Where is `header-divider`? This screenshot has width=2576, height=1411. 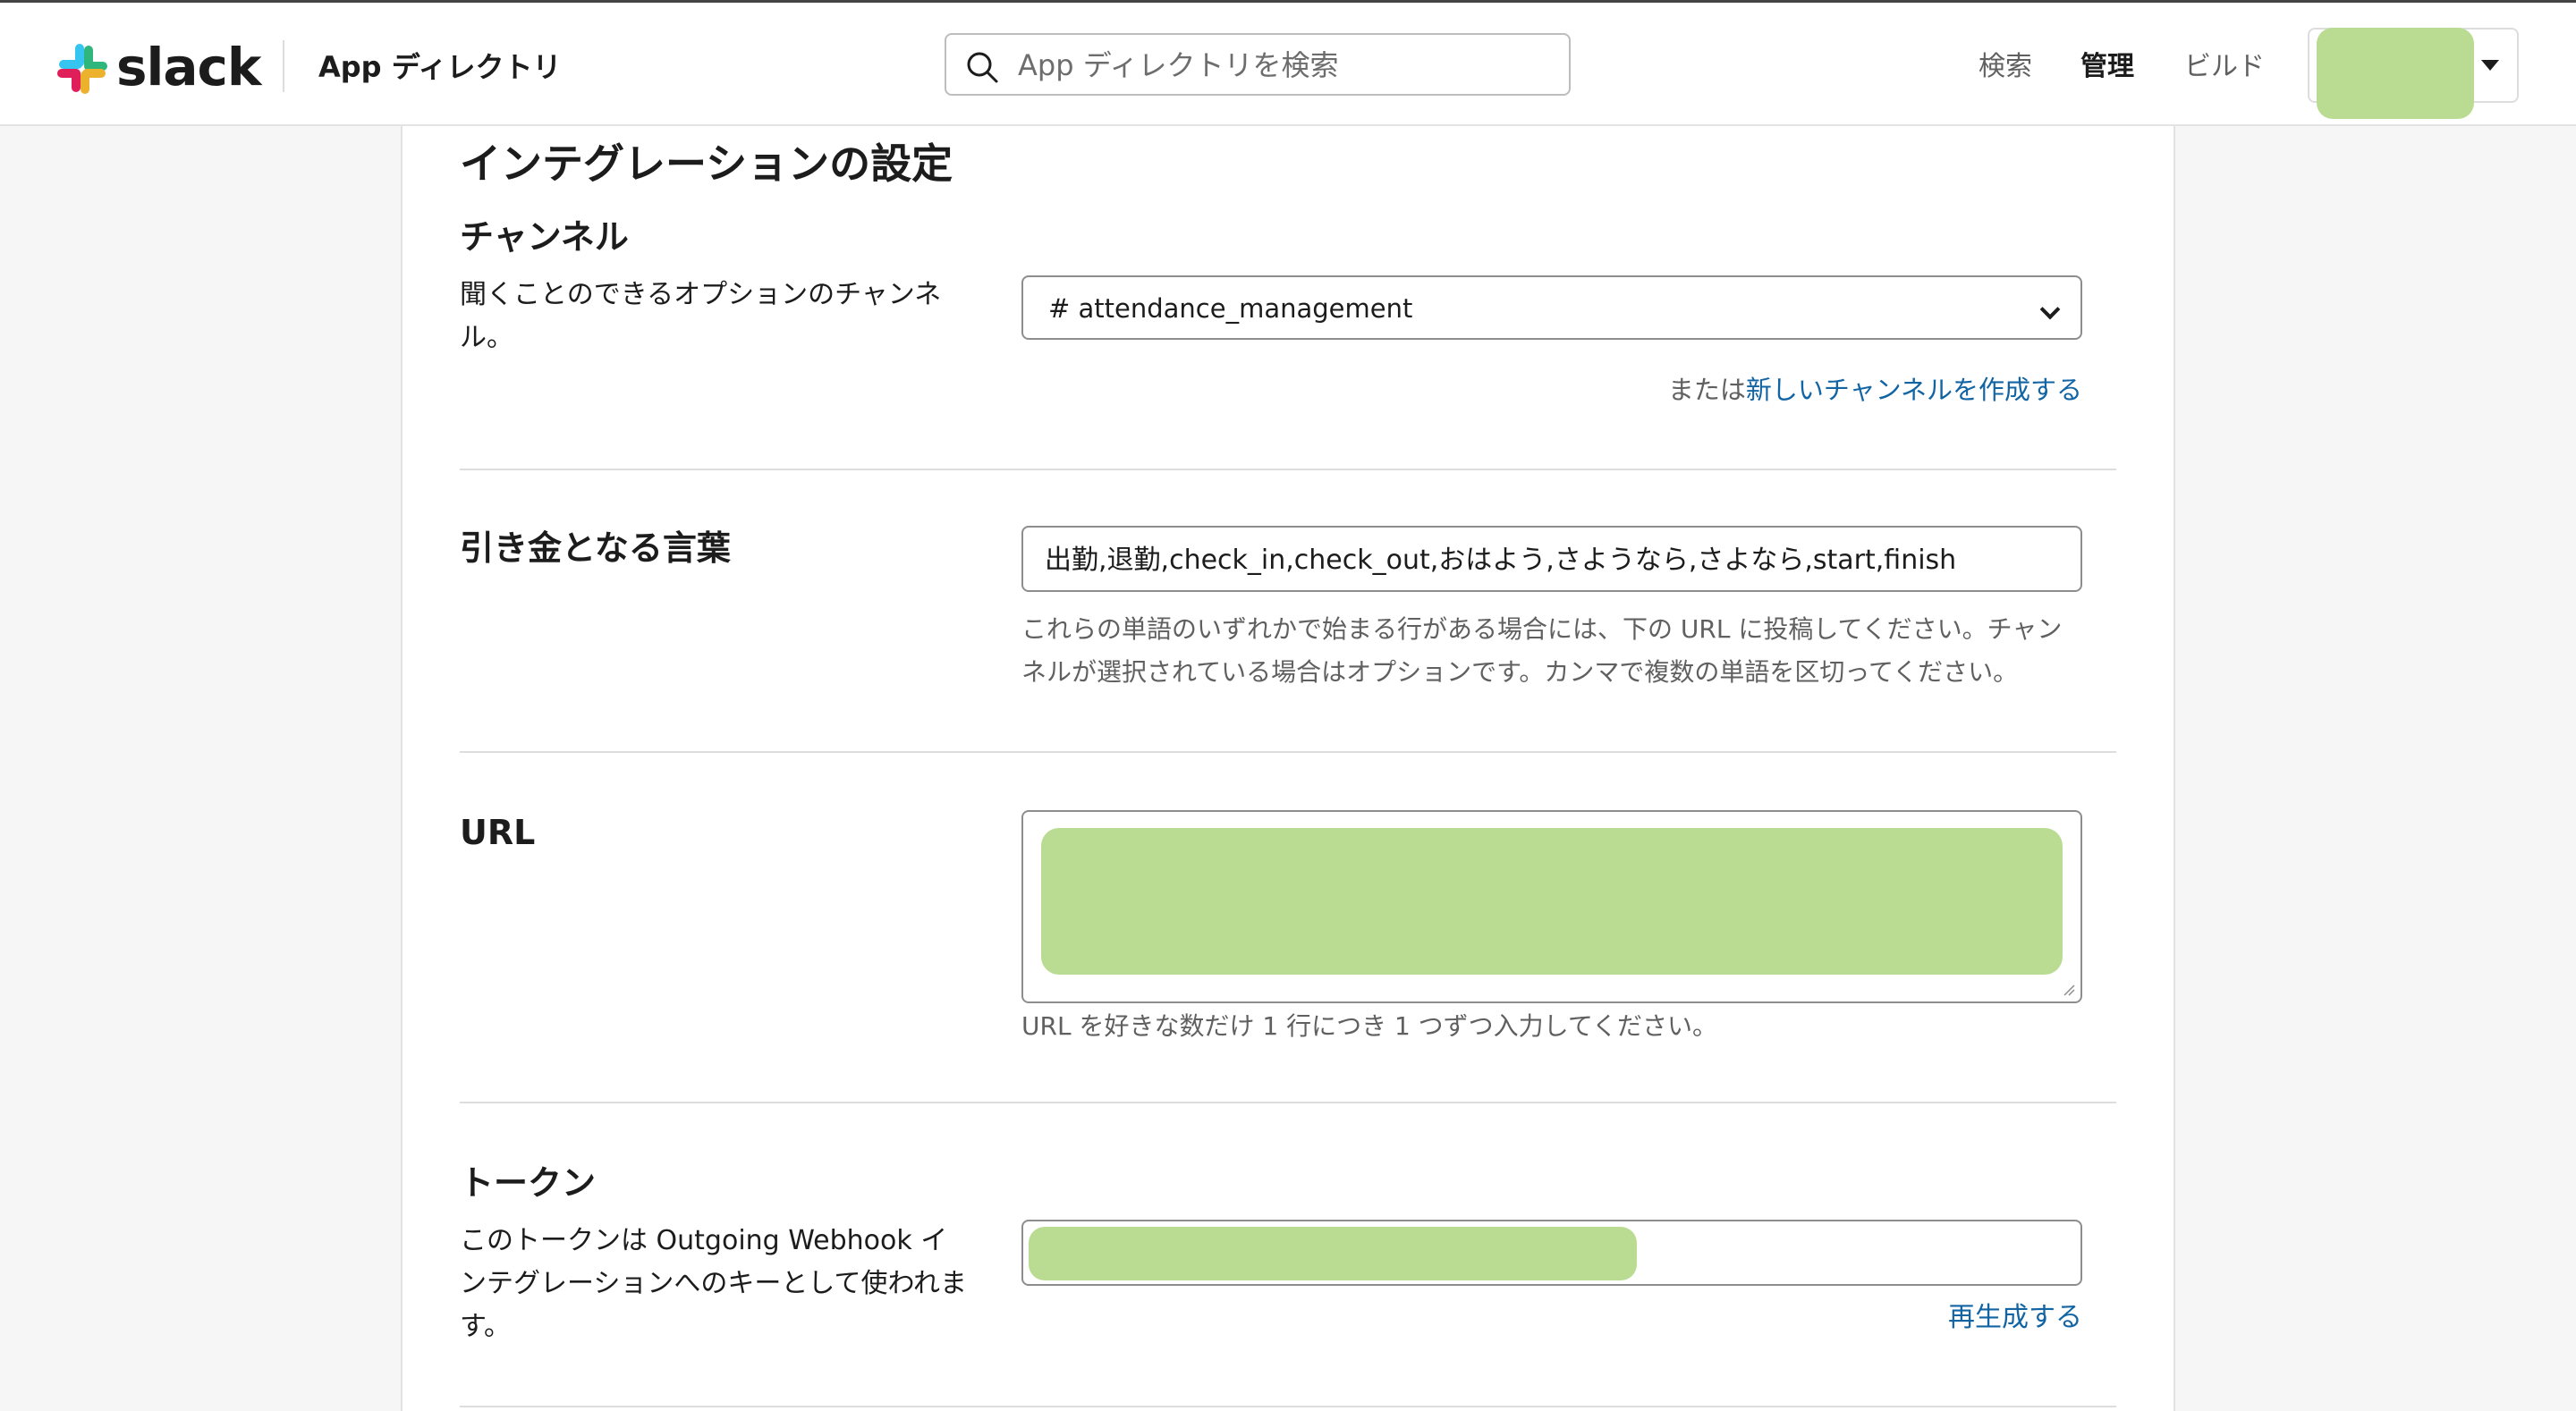 header-divider is located at coordinates (283, 66).